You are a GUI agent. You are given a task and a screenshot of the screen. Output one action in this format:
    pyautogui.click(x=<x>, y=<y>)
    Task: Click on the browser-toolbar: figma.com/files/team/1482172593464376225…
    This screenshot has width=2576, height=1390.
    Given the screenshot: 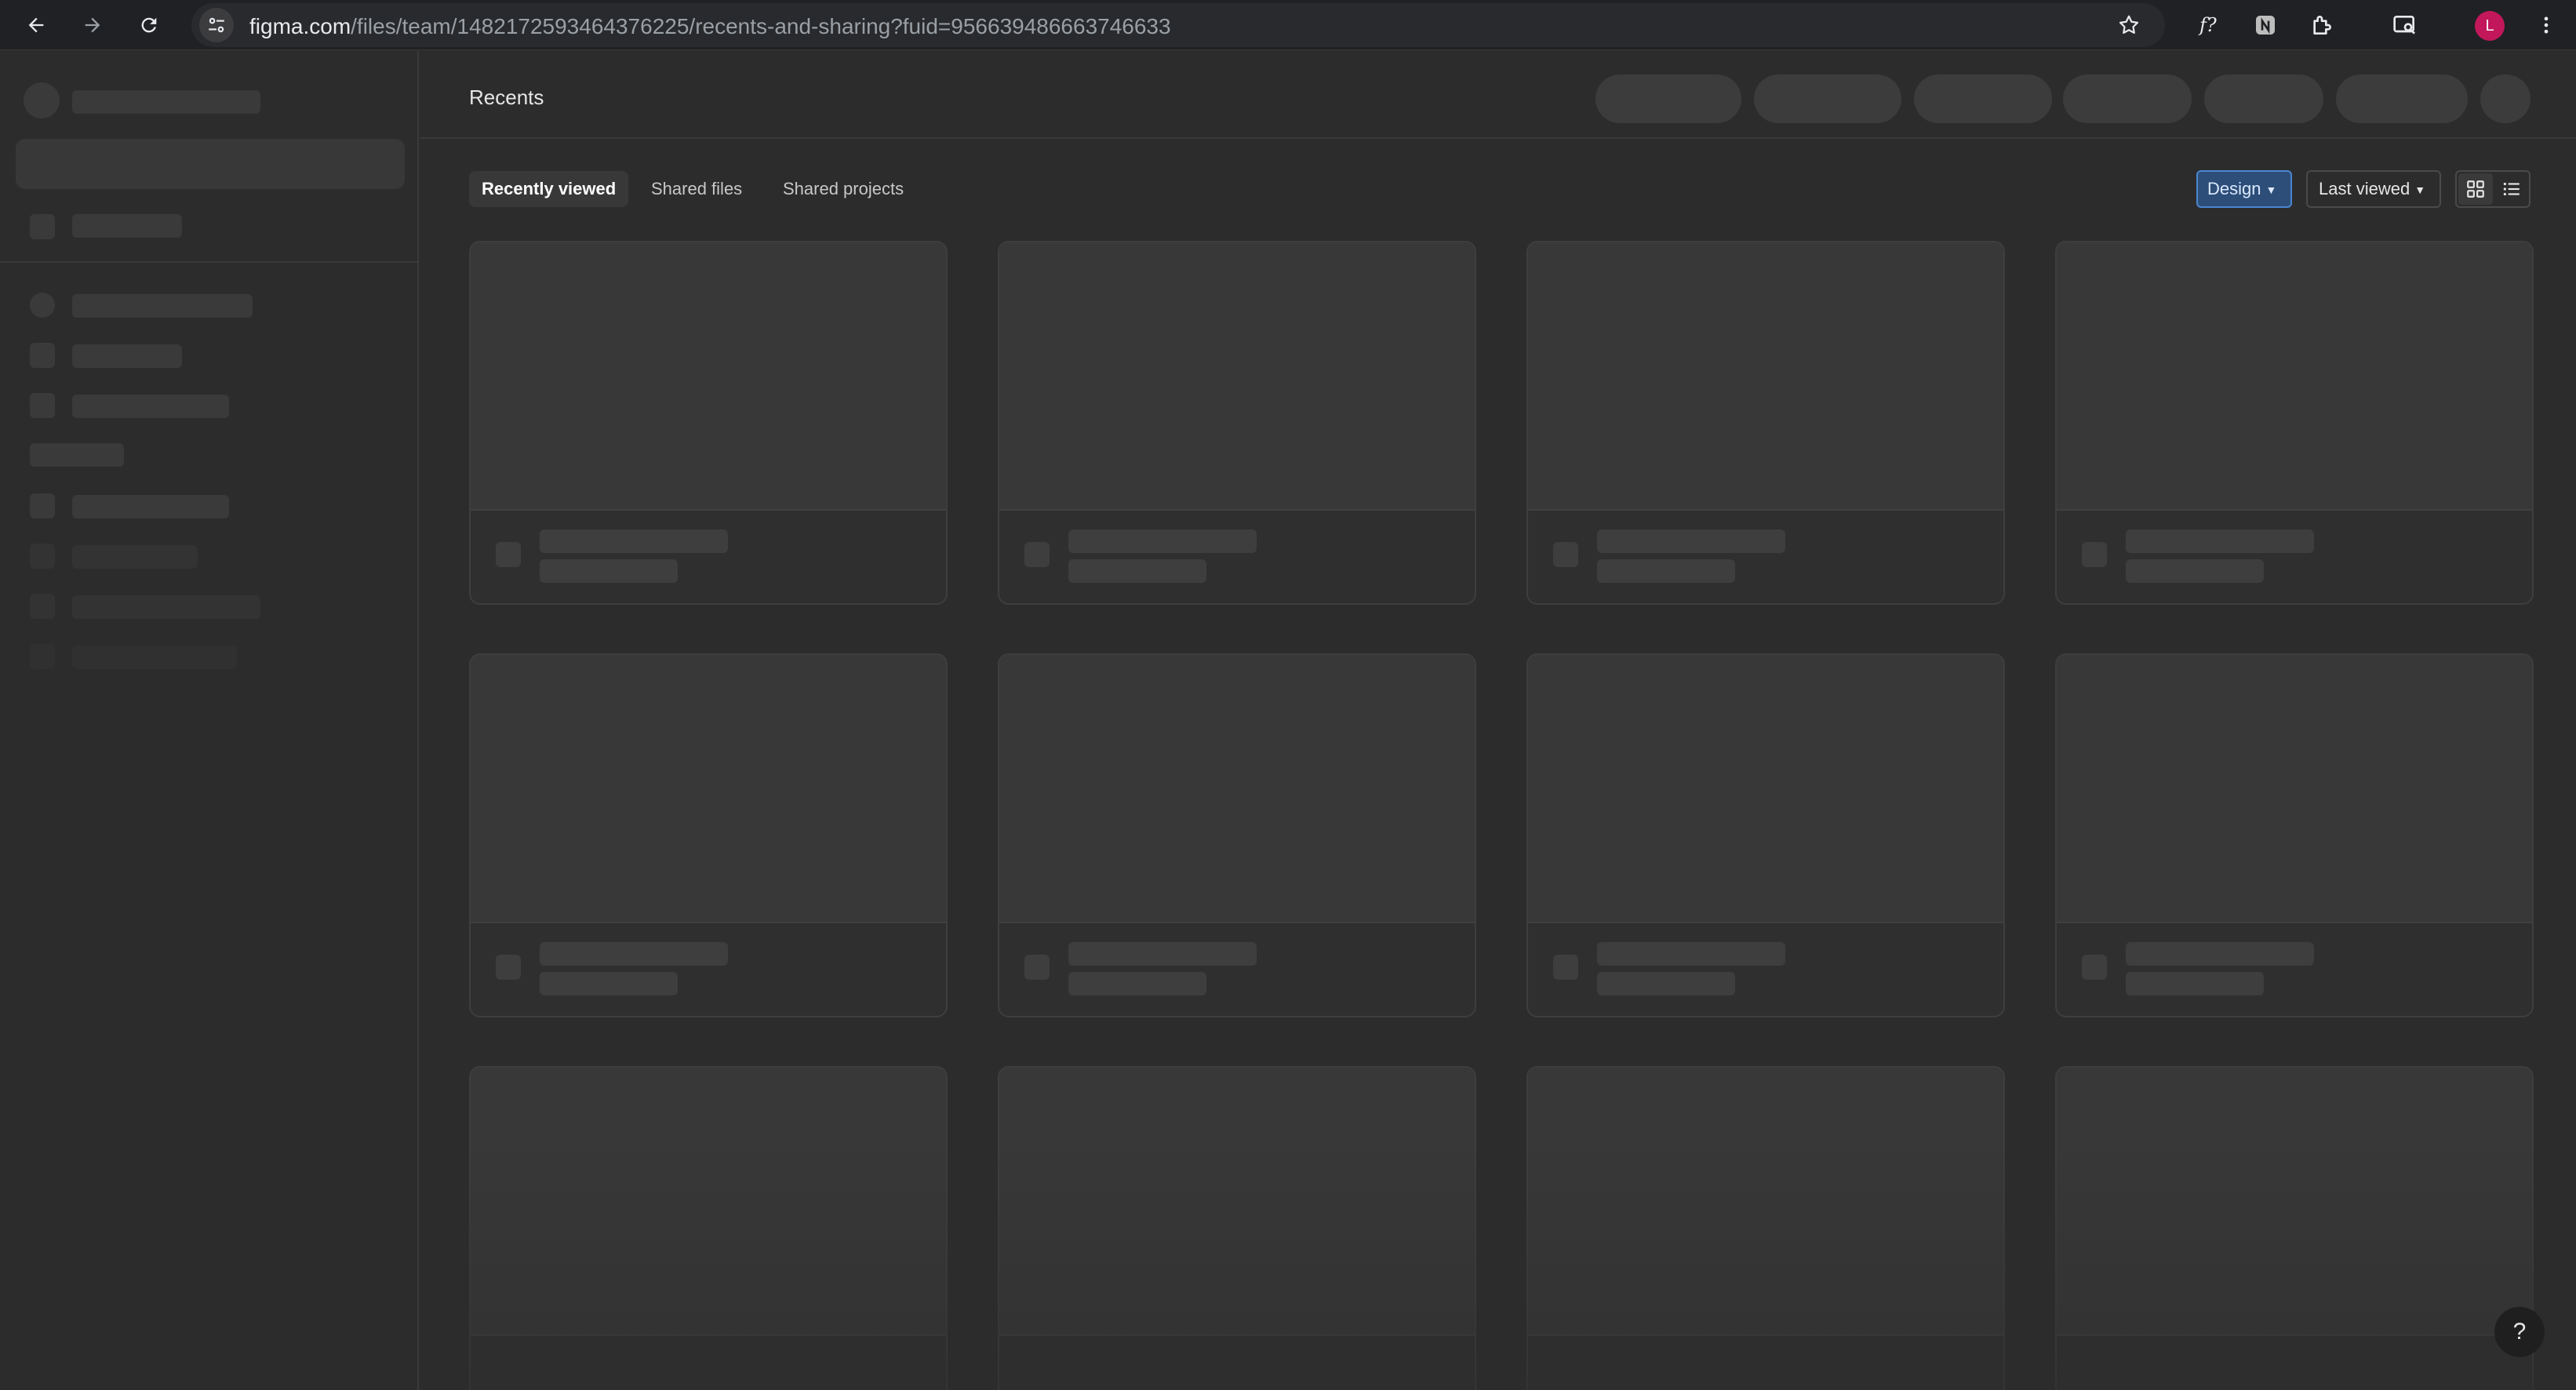 What is the action you would take?
    pyautogui.click(x=1288, y=25)
    